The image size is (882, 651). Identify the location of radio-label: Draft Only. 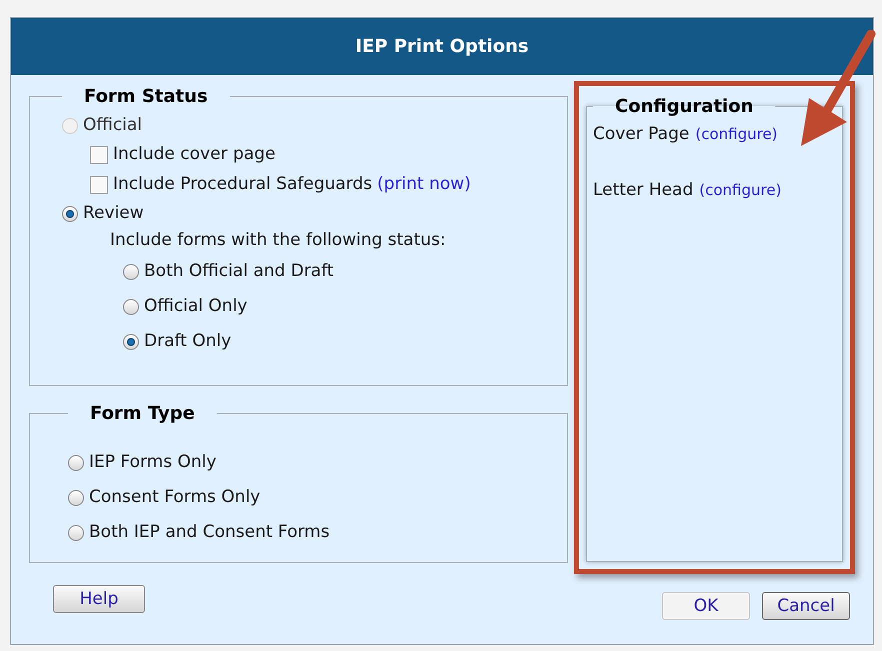
(188, 341).